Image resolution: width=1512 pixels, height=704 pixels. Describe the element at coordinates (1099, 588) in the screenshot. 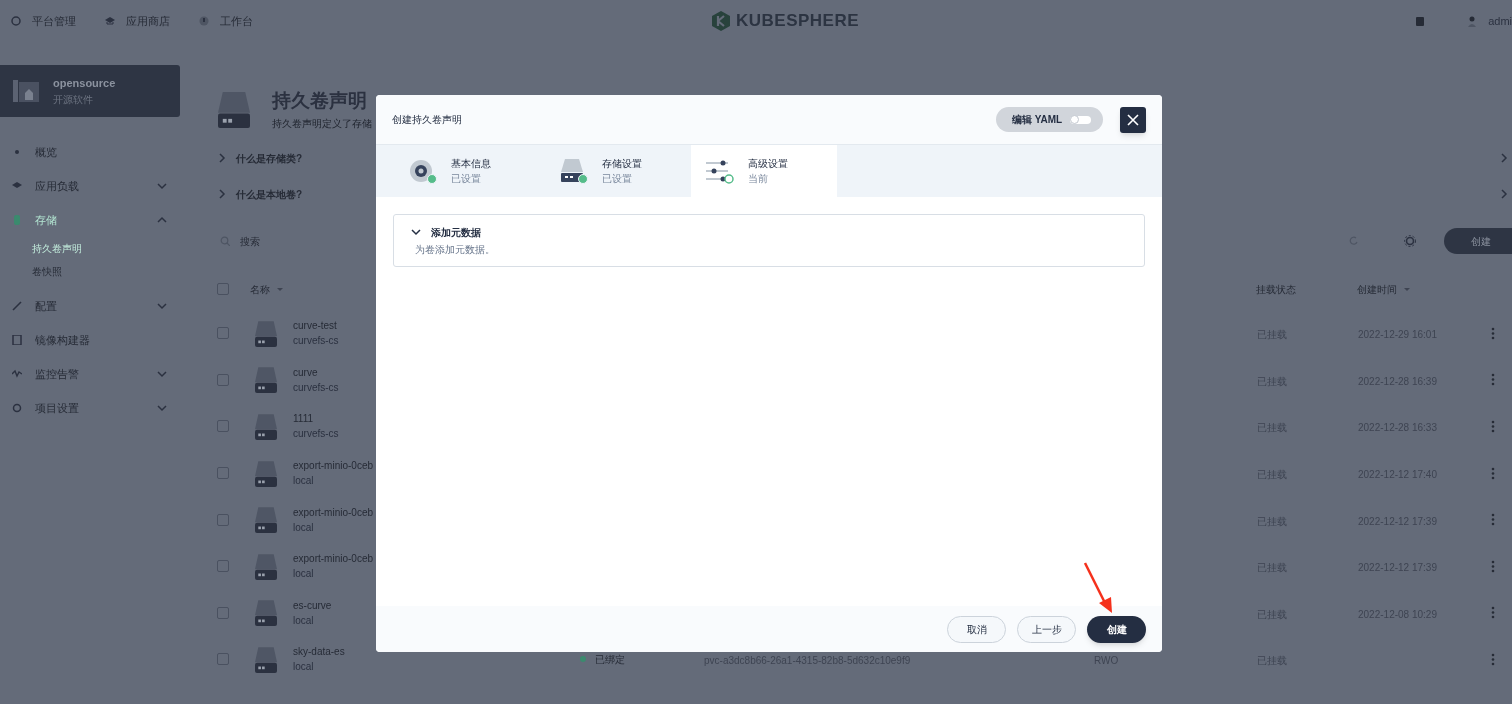

I see `annotation-arrow` at that location.